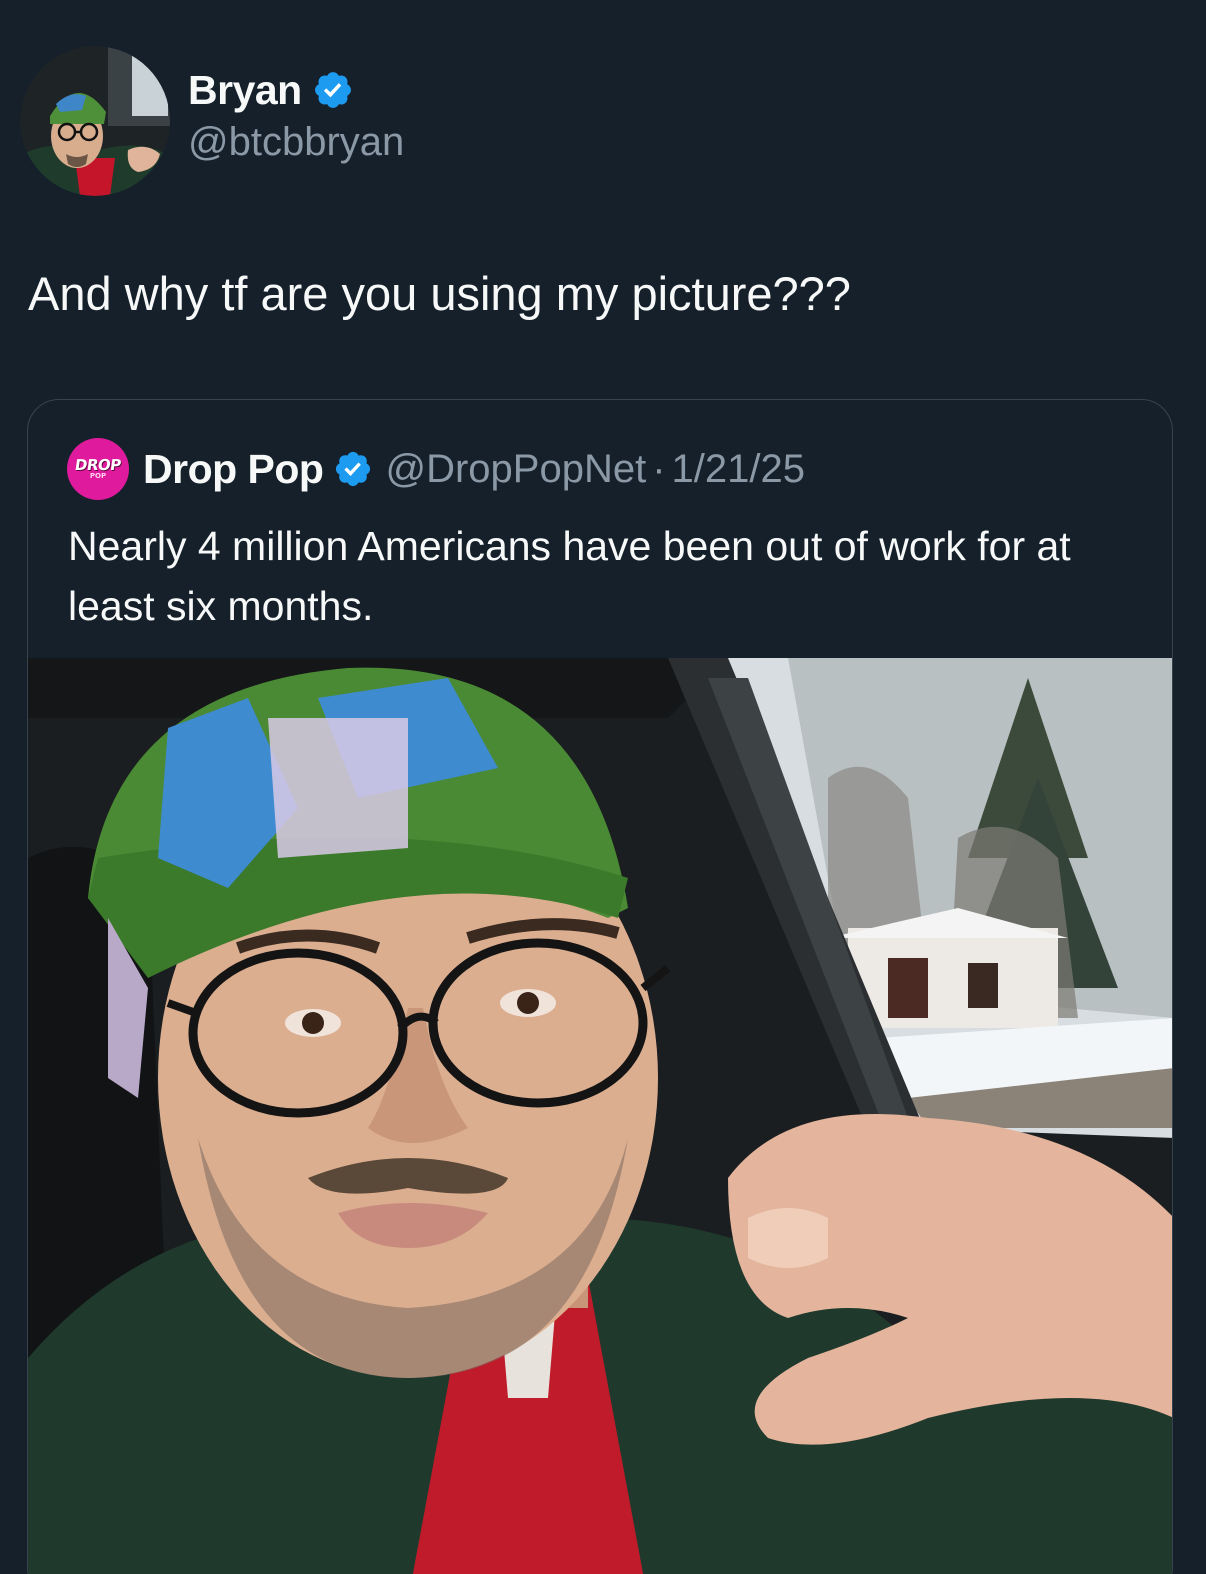 The width and height of the screenshot is (1206, 1574). I want to click on author-avatar-image, so click(95, 121).